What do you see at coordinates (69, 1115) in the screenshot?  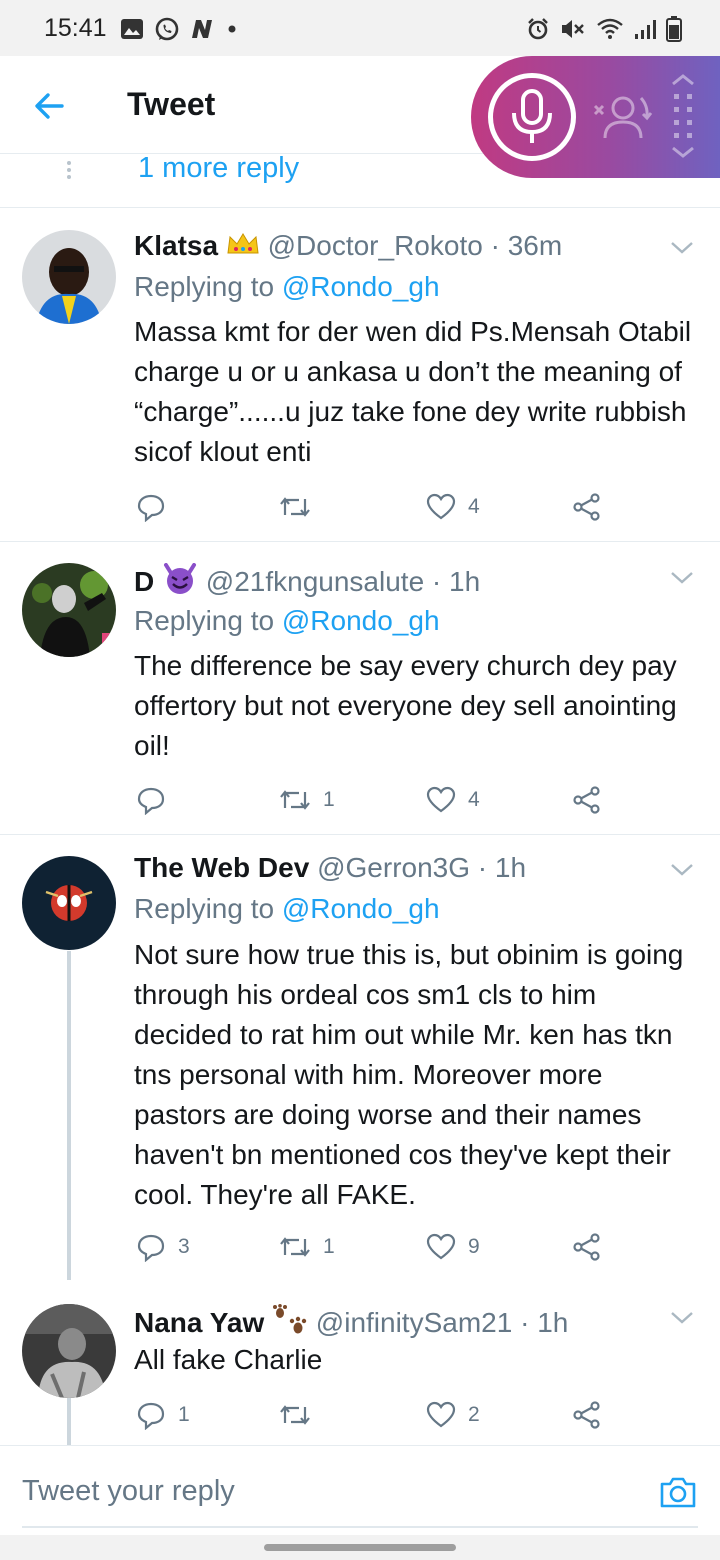 I see `thread-line` at bounding box center [69, 1115].